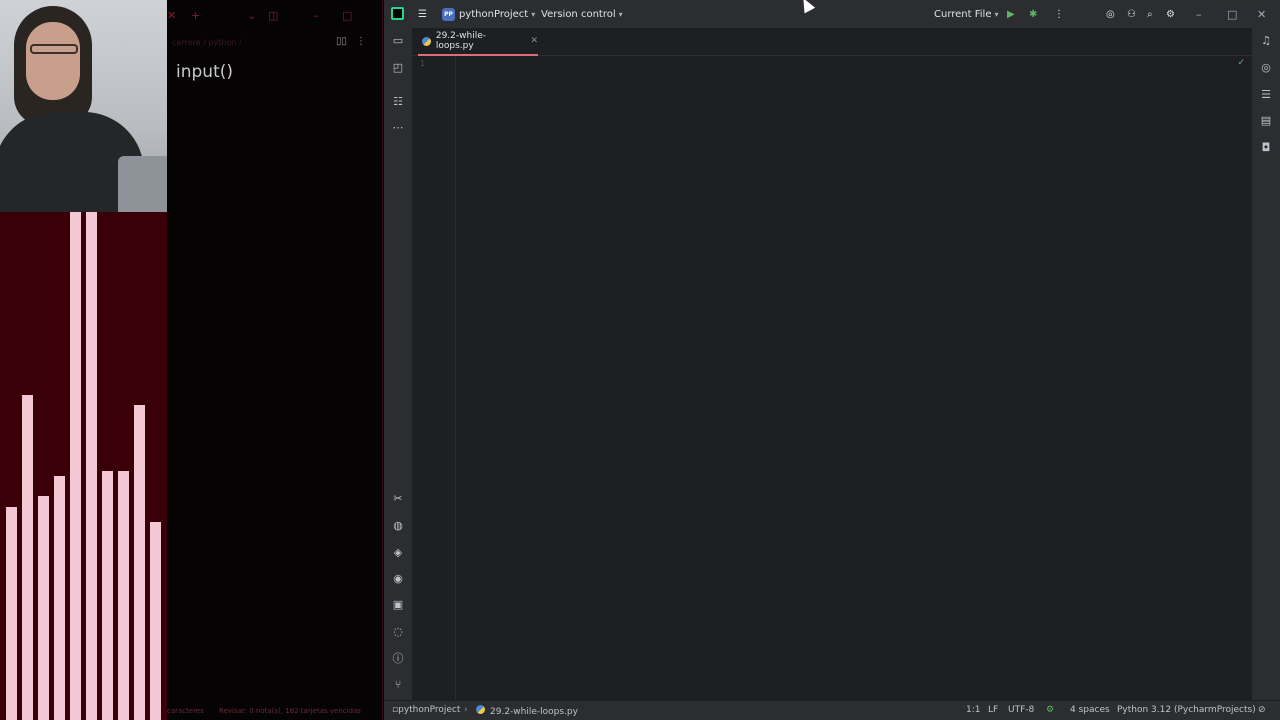 Image resolution: width=1280 pixels, height=720 pixels. Describe the element at coordinates (341, 41) in the screenshot. I see `book-icon: ▯▯` at that location.